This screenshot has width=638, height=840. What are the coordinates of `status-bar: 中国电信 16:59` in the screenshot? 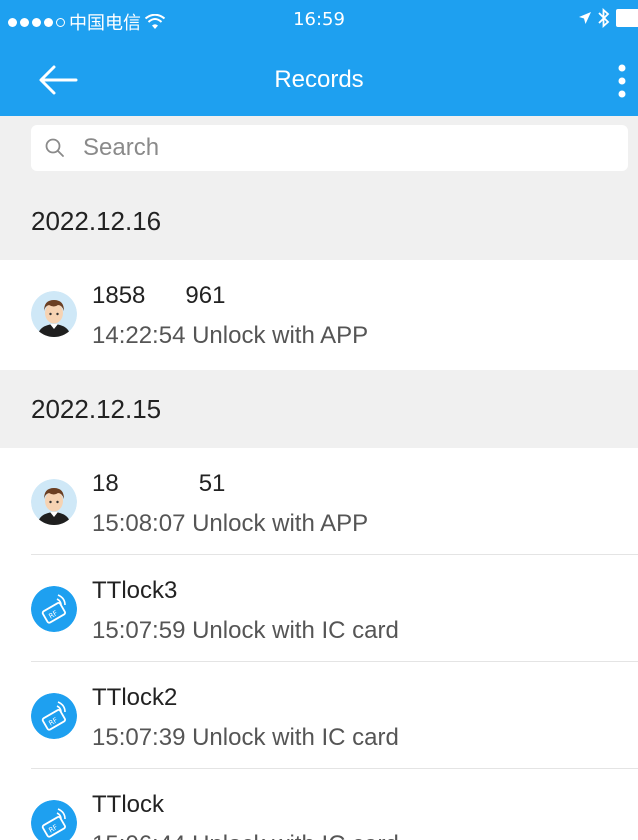 It's located at (319, 20).